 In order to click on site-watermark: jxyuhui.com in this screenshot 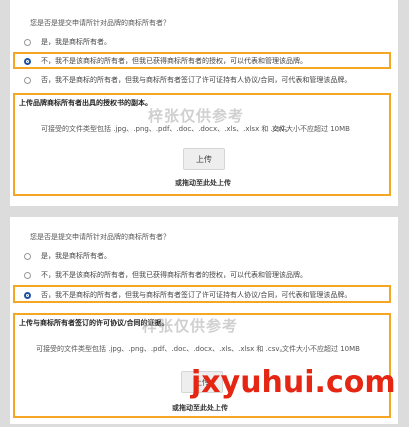, I will do `click(293, 382)`.